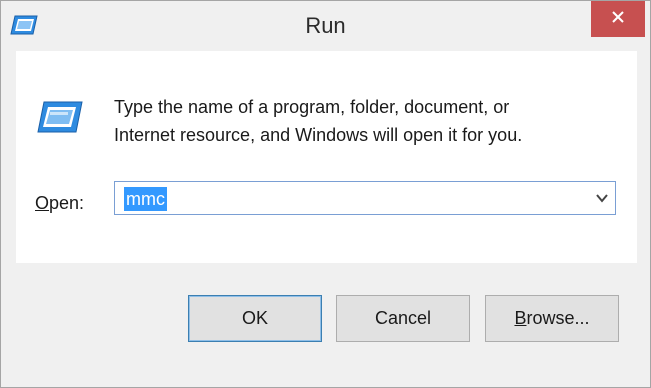 The height and width of the screenshot is (388, 651). Describe the element at coordinates (365, 198) in the screenshot. I see `open-combobox: mmc` at that location.